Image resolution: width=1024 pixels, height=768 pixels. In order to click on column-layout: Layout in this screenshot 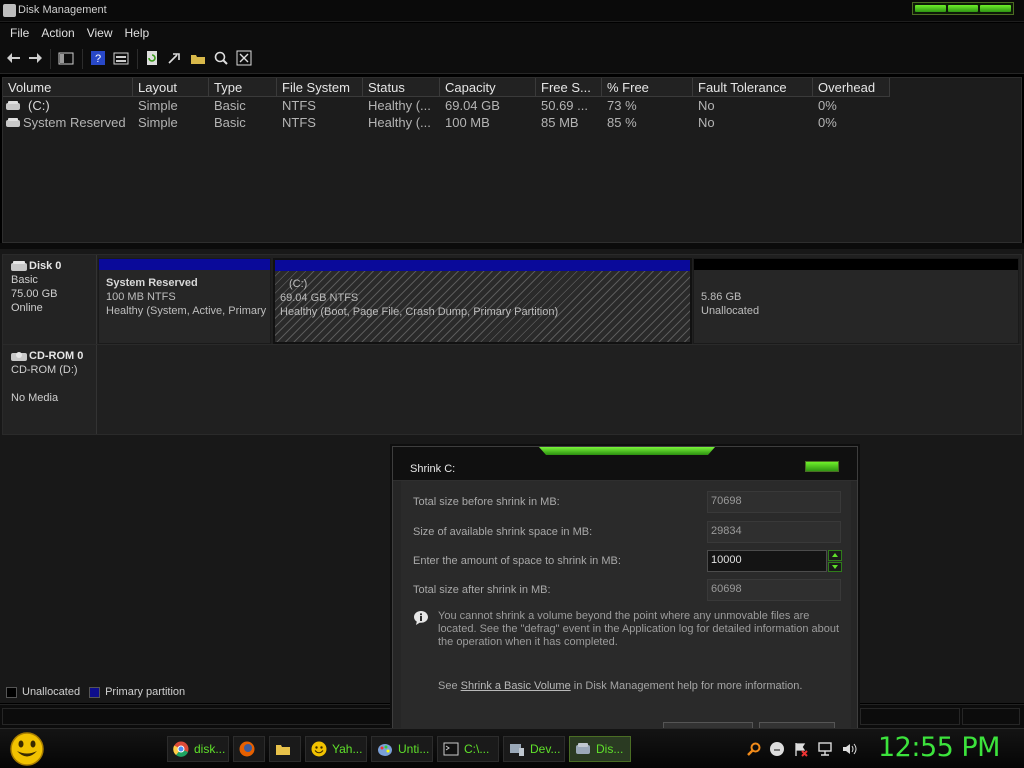, I will do `click(171, 87)`.